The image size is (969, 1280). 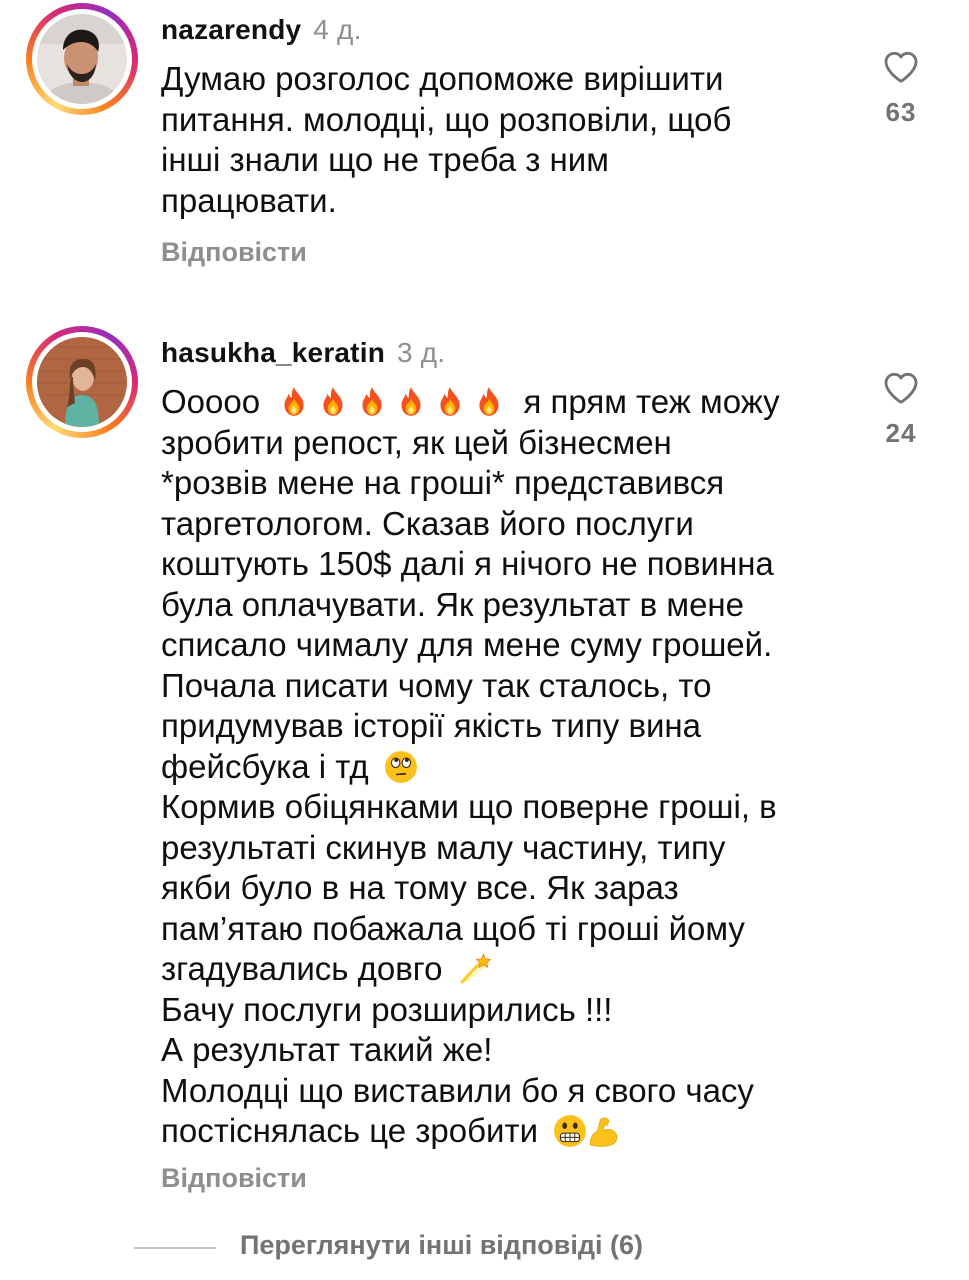 What do you see at coordinates (570, 1131) in the screenshot?
I see `grimacing-emoji-icon` at bounding box center [570, 1131].